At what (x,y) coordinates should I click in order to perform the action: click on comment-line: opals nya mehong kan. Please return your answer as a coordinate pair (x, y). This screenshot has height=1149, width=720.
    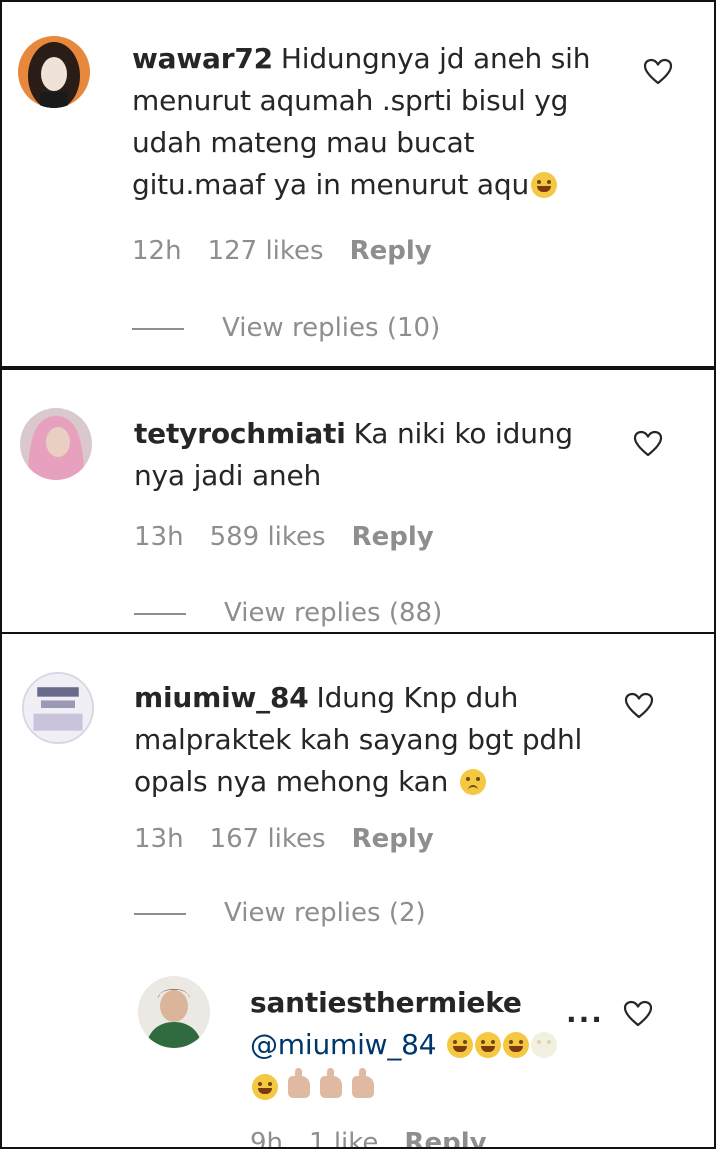
    Looking at the image, I should click on (291, 781).